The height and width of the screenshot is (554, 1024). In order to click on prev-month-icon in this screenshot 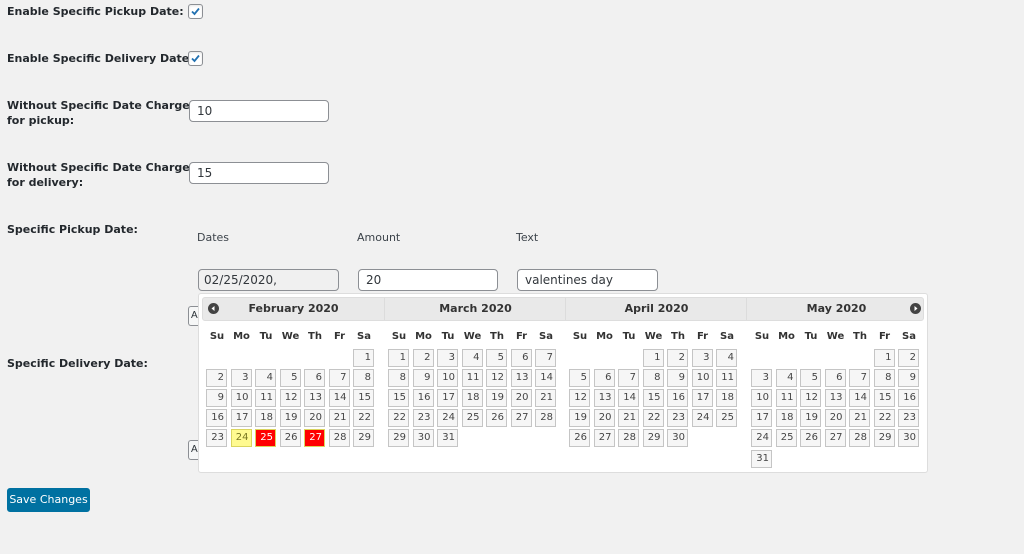, I will do `click(213, 308)`.